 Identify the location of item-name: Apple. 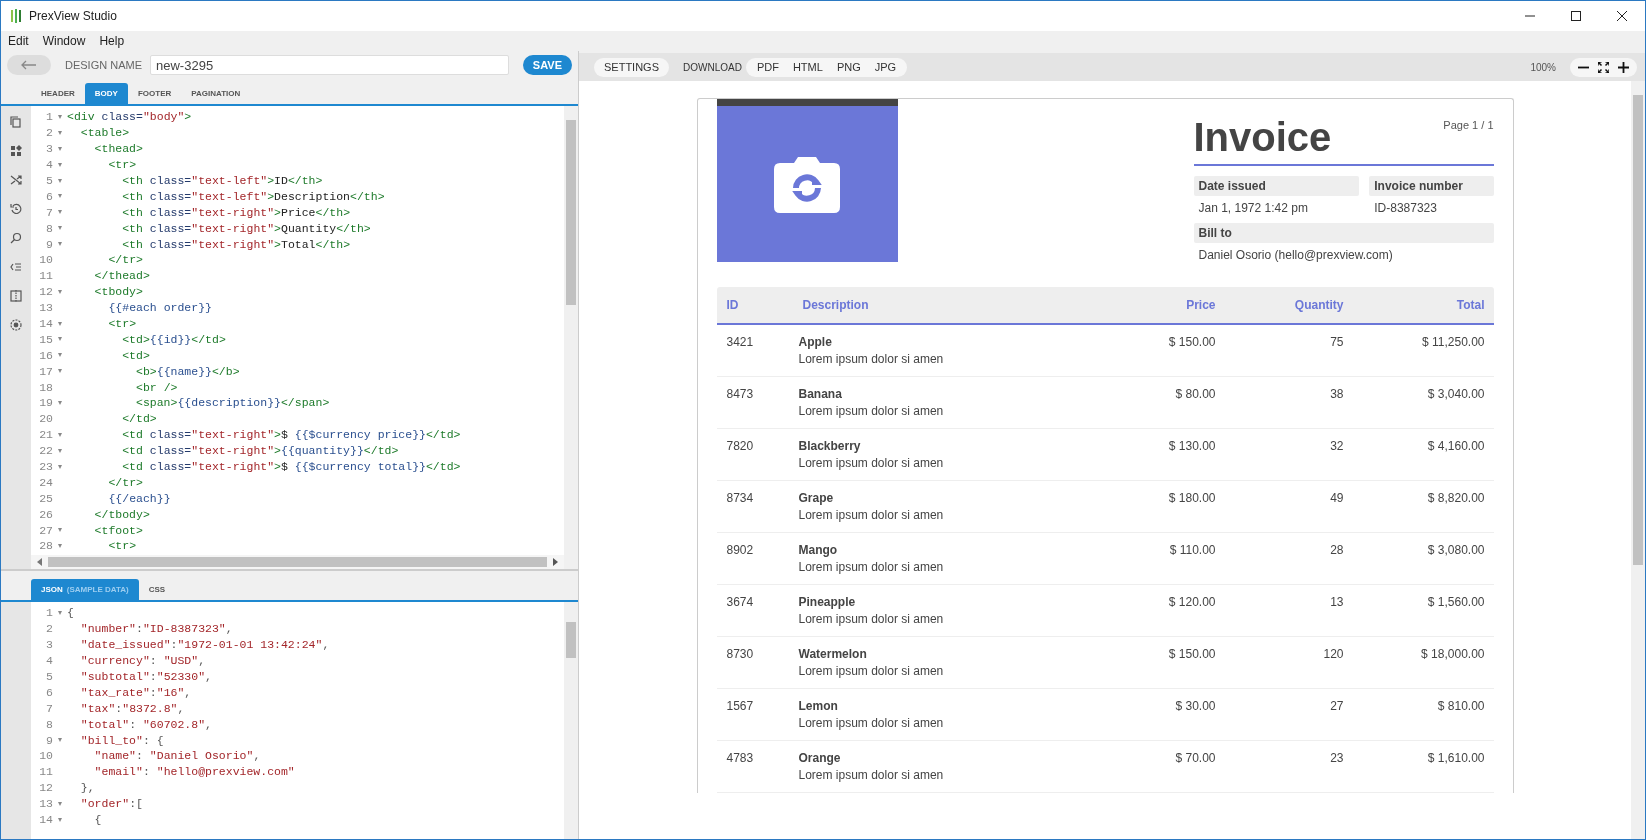
(815, 342).